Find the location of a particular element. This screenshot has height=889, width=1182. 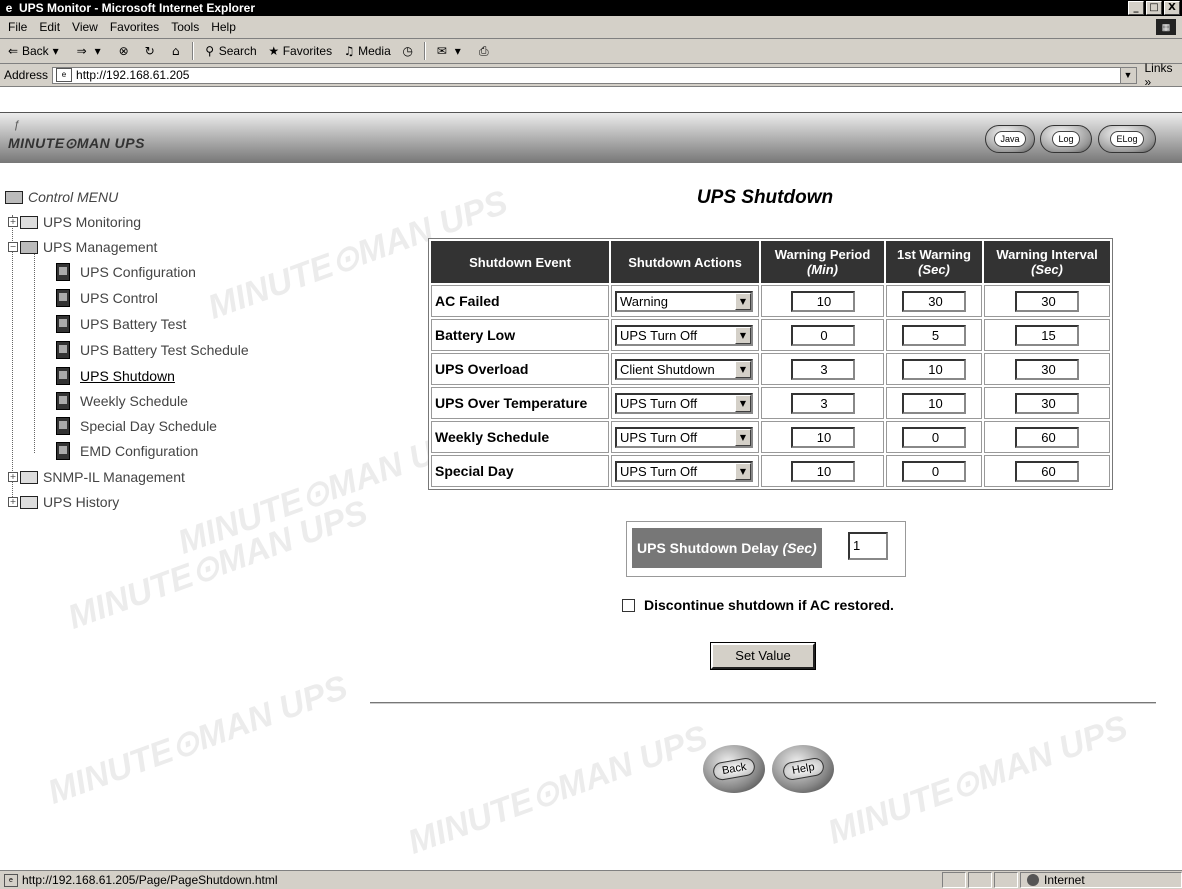

log-label: Log is located at coordinates (1065, 139).